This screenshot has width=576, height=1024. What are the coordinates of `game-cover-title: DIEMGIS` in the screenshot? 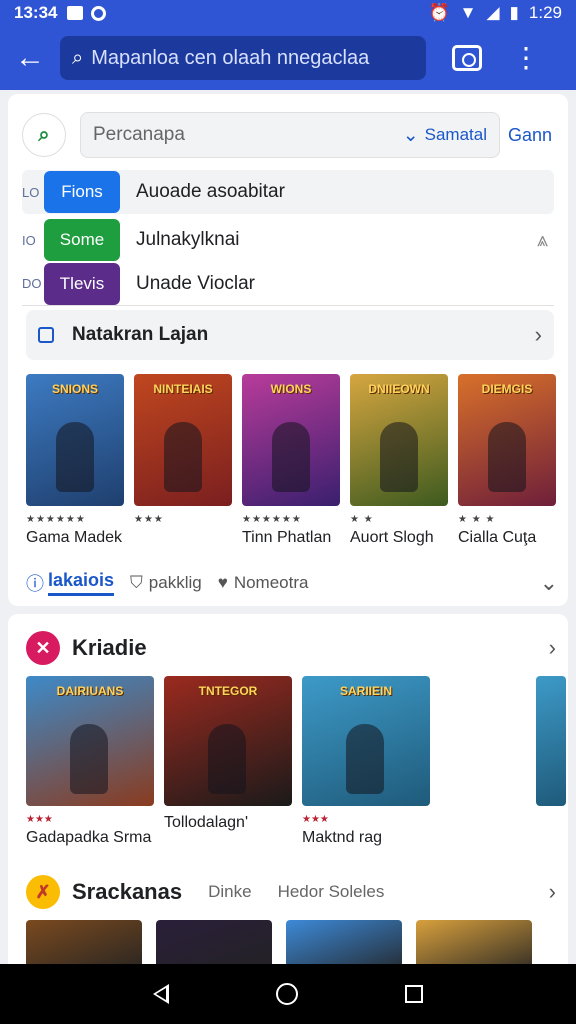 It's located at (507, 389).